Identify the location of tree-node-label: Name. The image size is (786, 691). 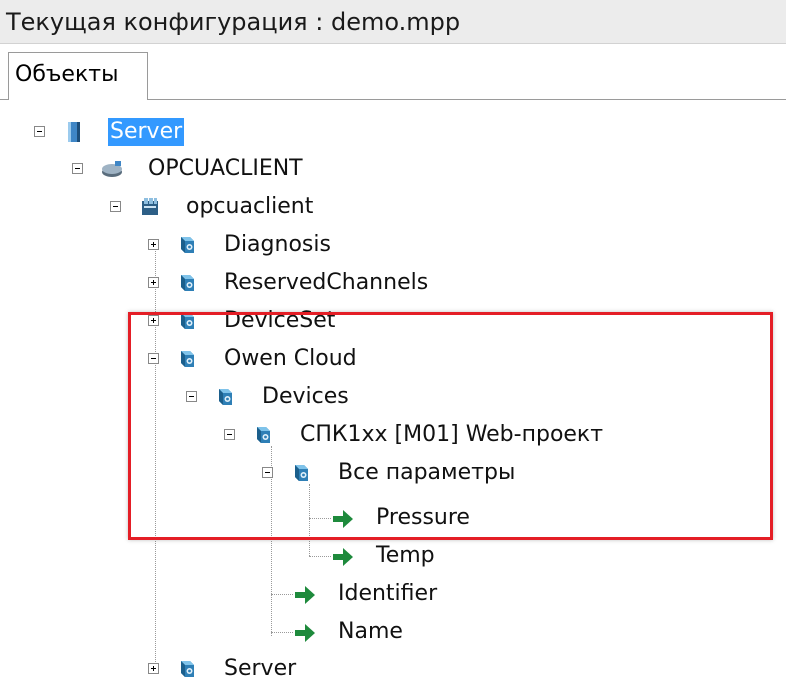
(370, 632).